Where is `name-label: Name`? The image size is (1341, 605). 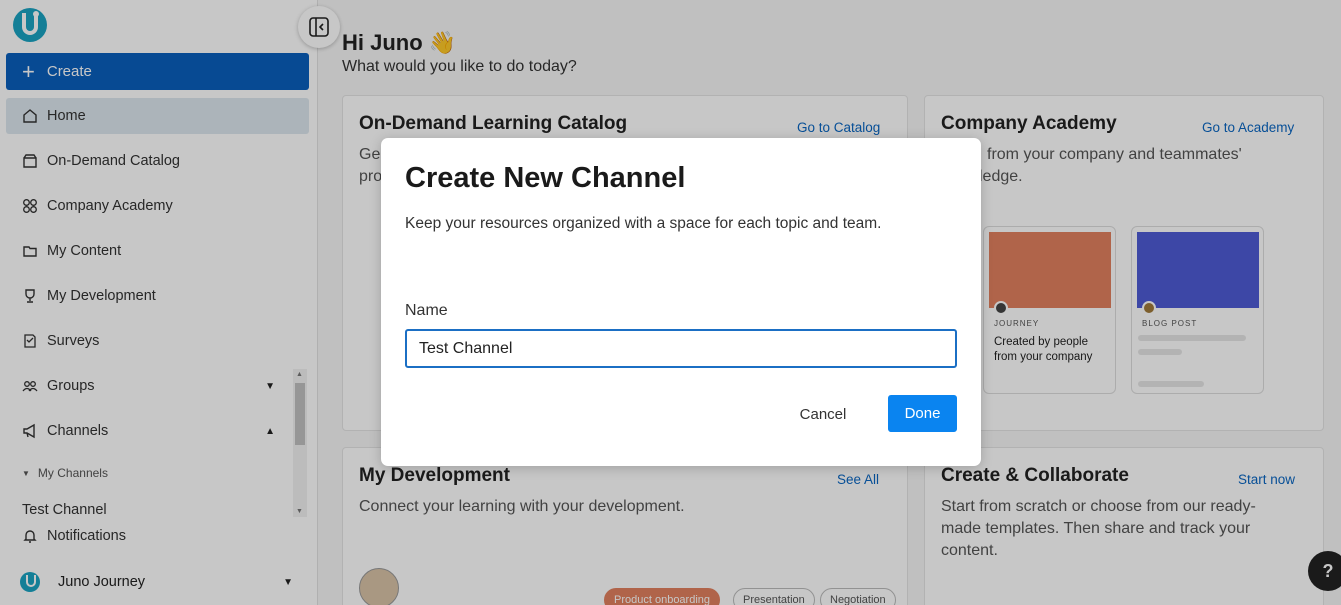 name-label: Name is located at coordinates (426, 310).